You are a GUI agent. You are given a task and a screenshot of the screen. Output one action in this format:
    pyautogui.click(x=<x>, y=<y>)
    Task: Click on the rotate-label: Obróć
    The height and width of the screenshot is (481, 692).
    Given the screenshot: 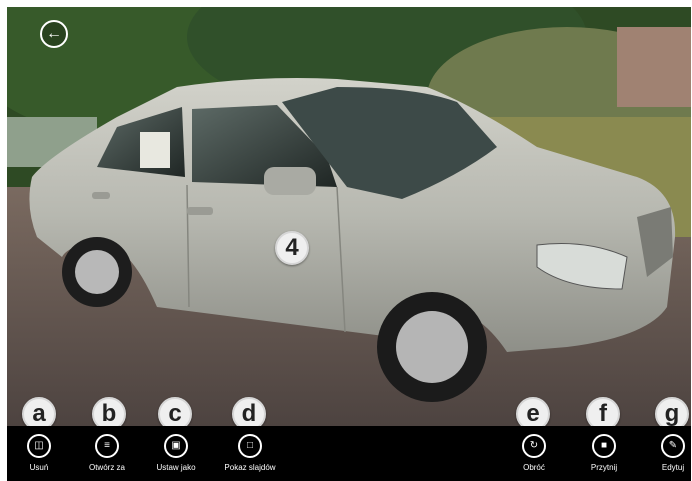 What is the action you would take?
    pyautogui.click(x=534, y=467)
    